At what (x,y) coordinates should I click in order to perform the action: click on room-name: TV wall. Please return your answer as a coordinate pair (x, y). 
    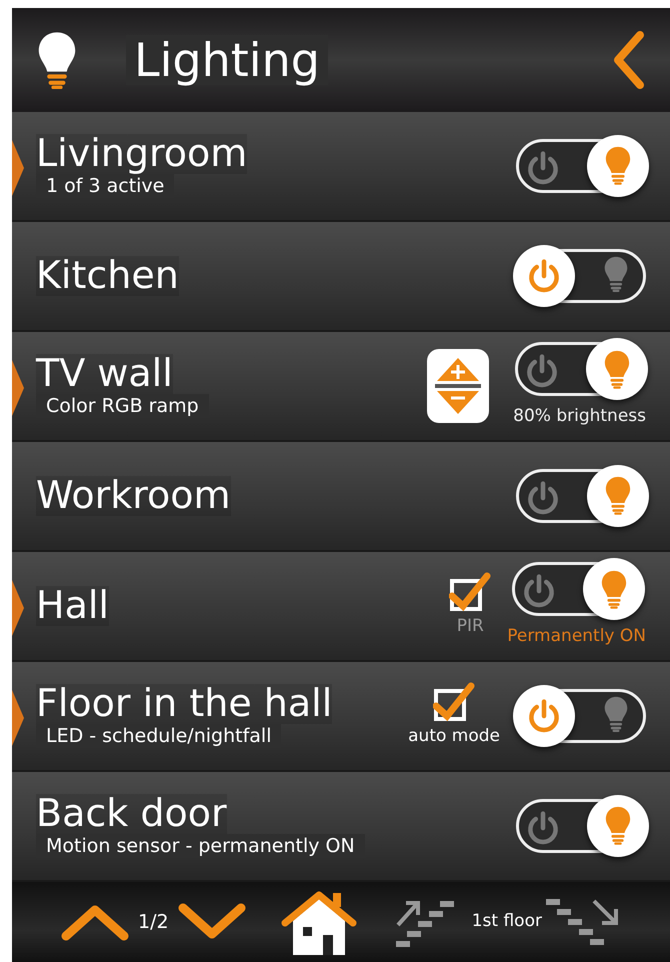
    Looking at the image, I should click on (104, 374).